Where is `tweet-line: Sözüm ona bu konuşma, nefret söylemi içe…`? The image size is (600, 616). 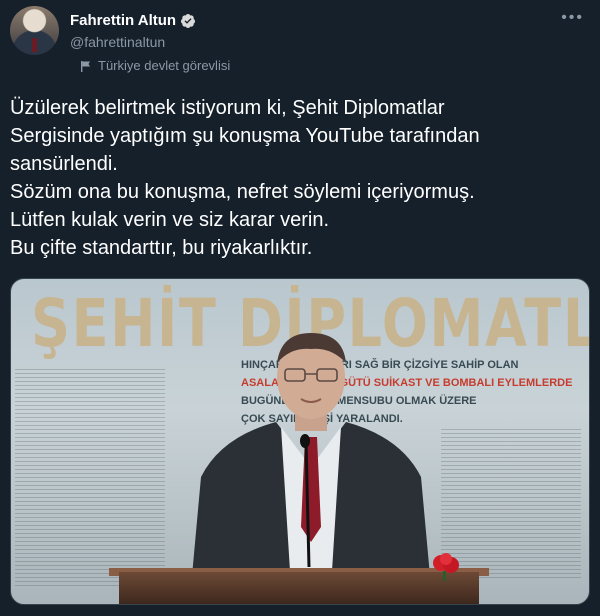 tweet-line: Sözüm ona bu konuşma, nefret söylemi içe… is located at coordinates (242, 192).